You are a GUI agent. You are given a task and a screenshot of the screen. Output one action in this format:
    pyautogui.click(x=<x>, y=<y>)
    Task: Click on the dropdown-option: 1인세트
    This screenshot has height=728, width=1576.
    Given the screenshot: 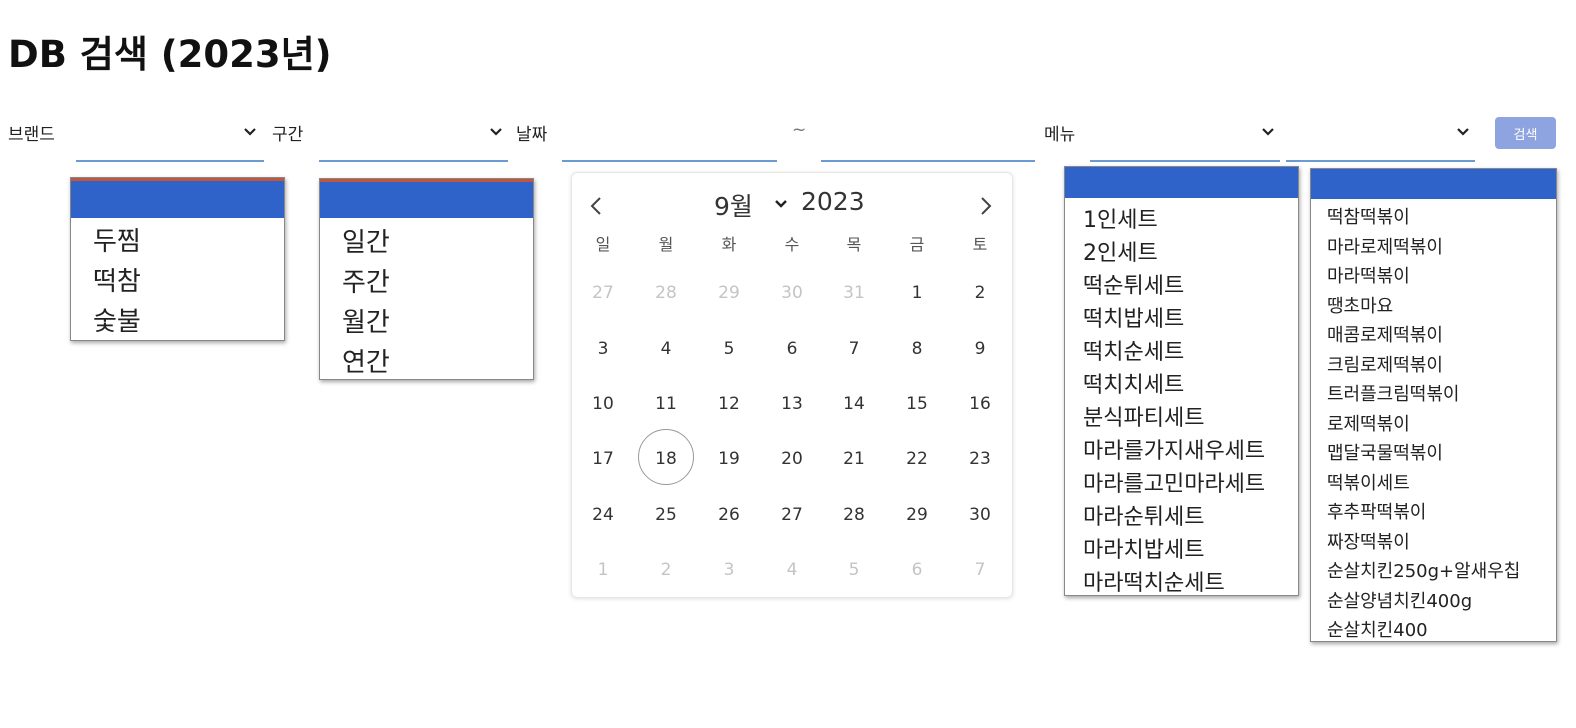 What is the action you would take?
    pyautogui.click(x=1120, y=218)
    